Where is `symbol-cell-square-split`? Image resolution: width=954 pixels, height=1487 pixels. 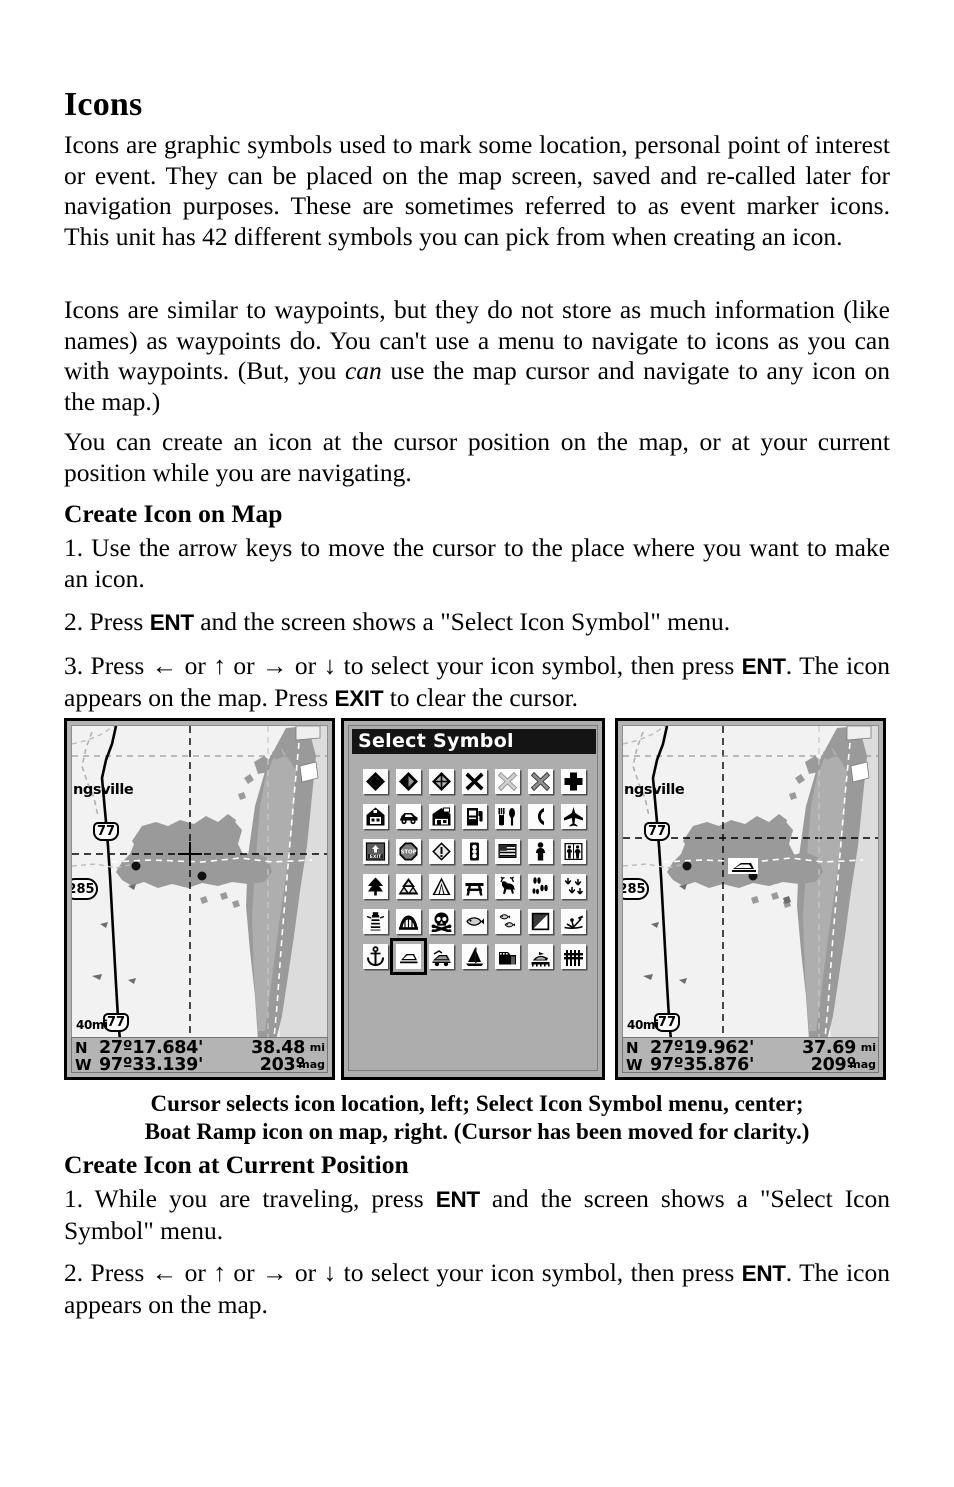
symbol-cell-square-split is located at coordinates (540, 921).